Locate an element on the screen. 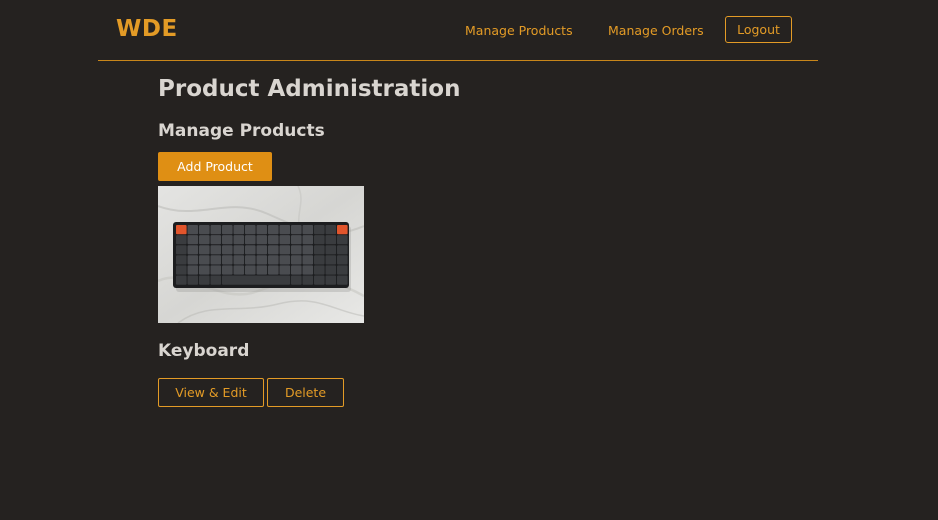  nav-manage-orders: Manage Orders is located at coordinates (656, 30).